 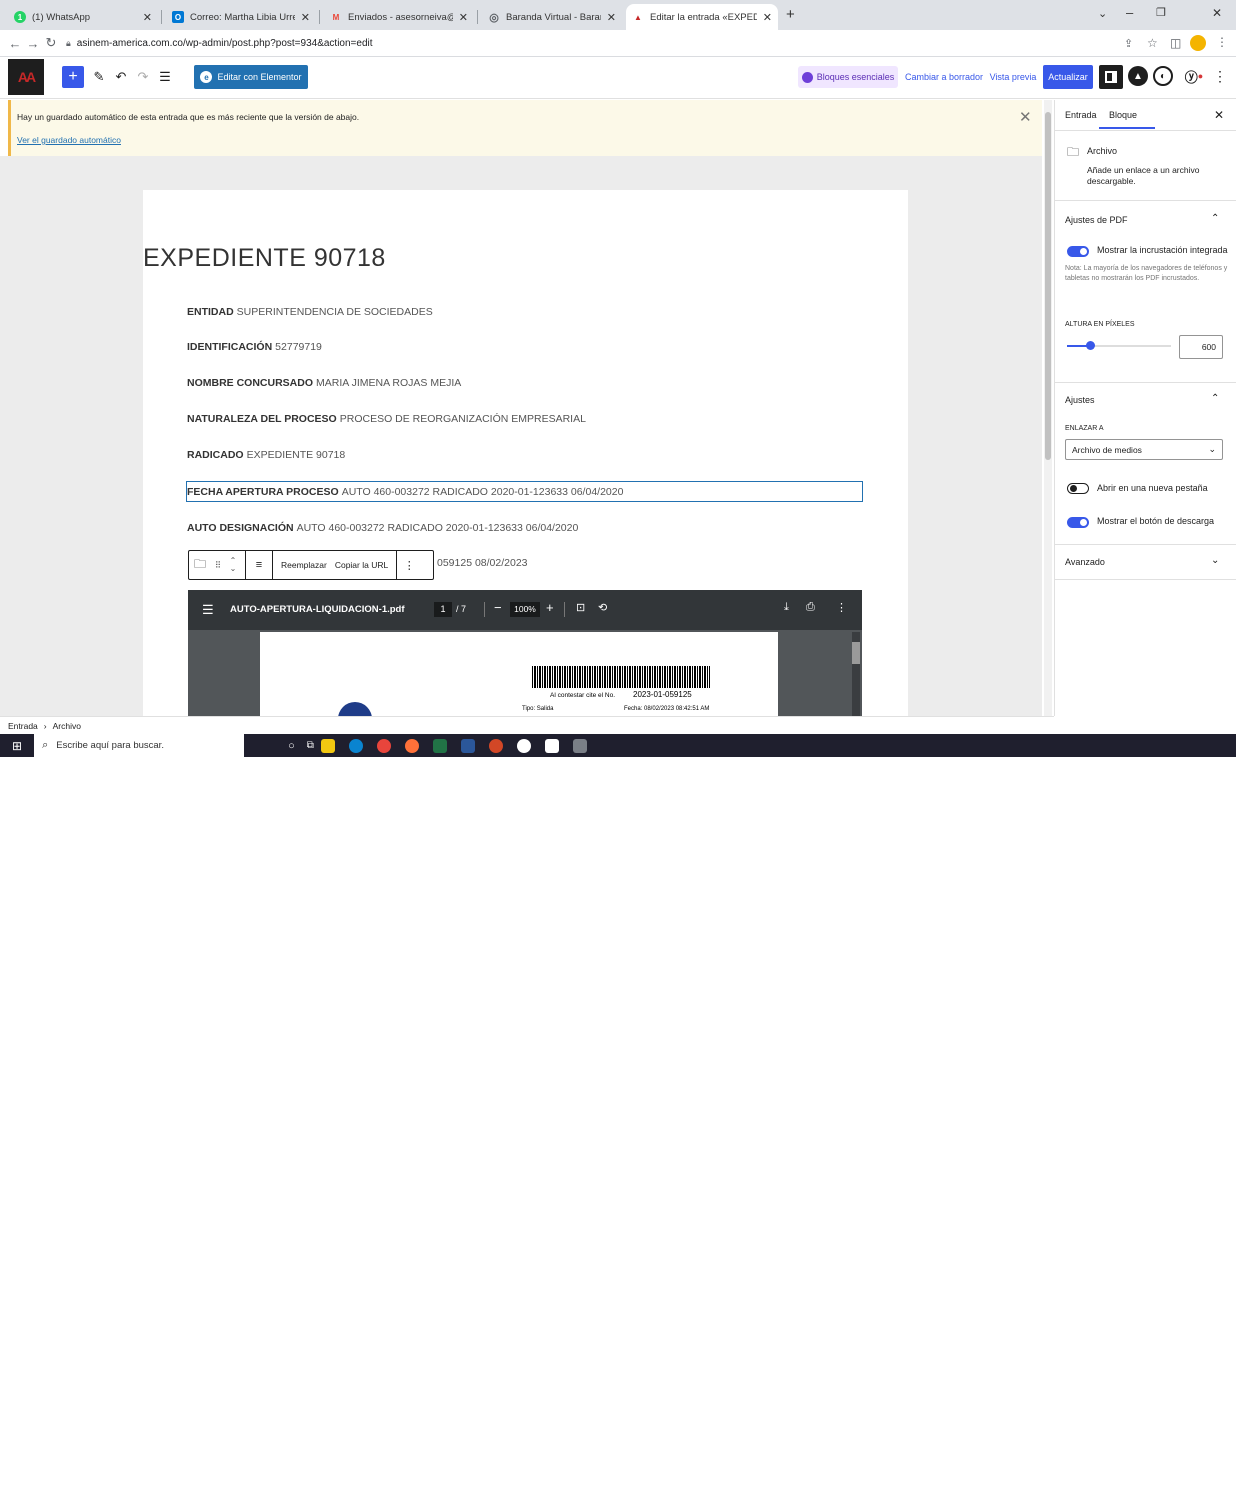 What do you see at coordinates (67, 726) in the screenshot?
I see `breadcrumb-file: Archivo` at bounding box center [67, 726].